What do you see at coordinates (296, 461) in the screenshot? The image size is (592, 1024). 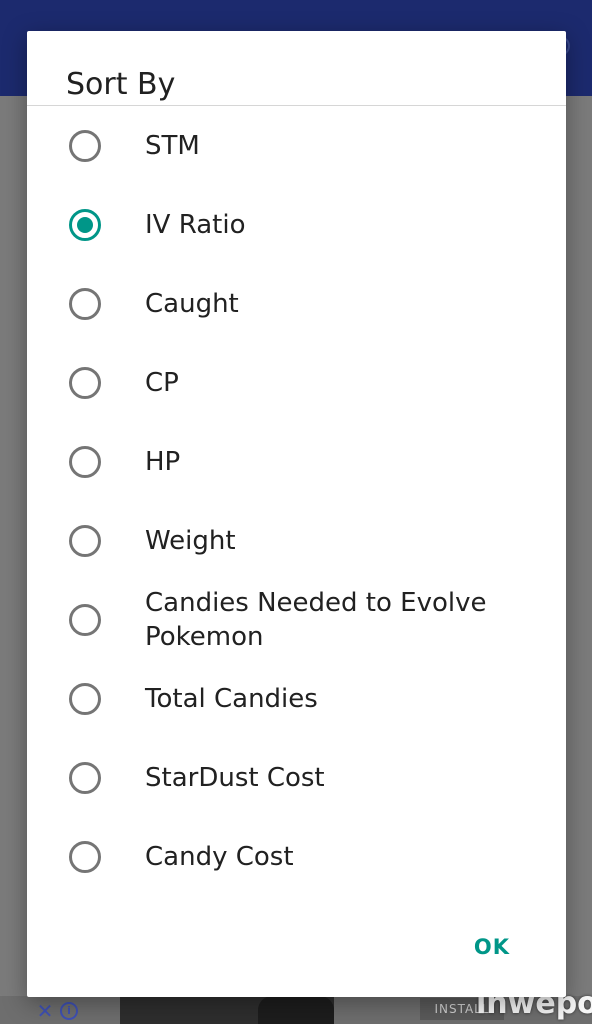 I see `sort-option-hp: HP` at bounding box center [296, 461].